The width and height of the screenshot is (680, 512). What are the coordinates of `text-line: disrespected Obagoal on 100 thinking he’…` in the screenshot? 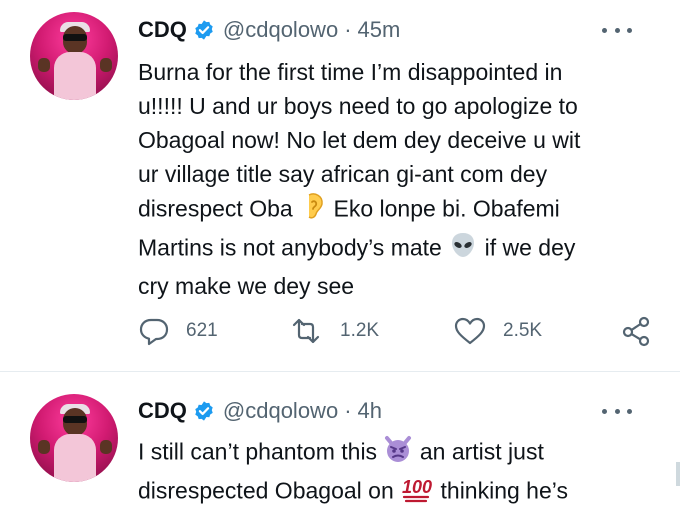 It's located at (398, 492).